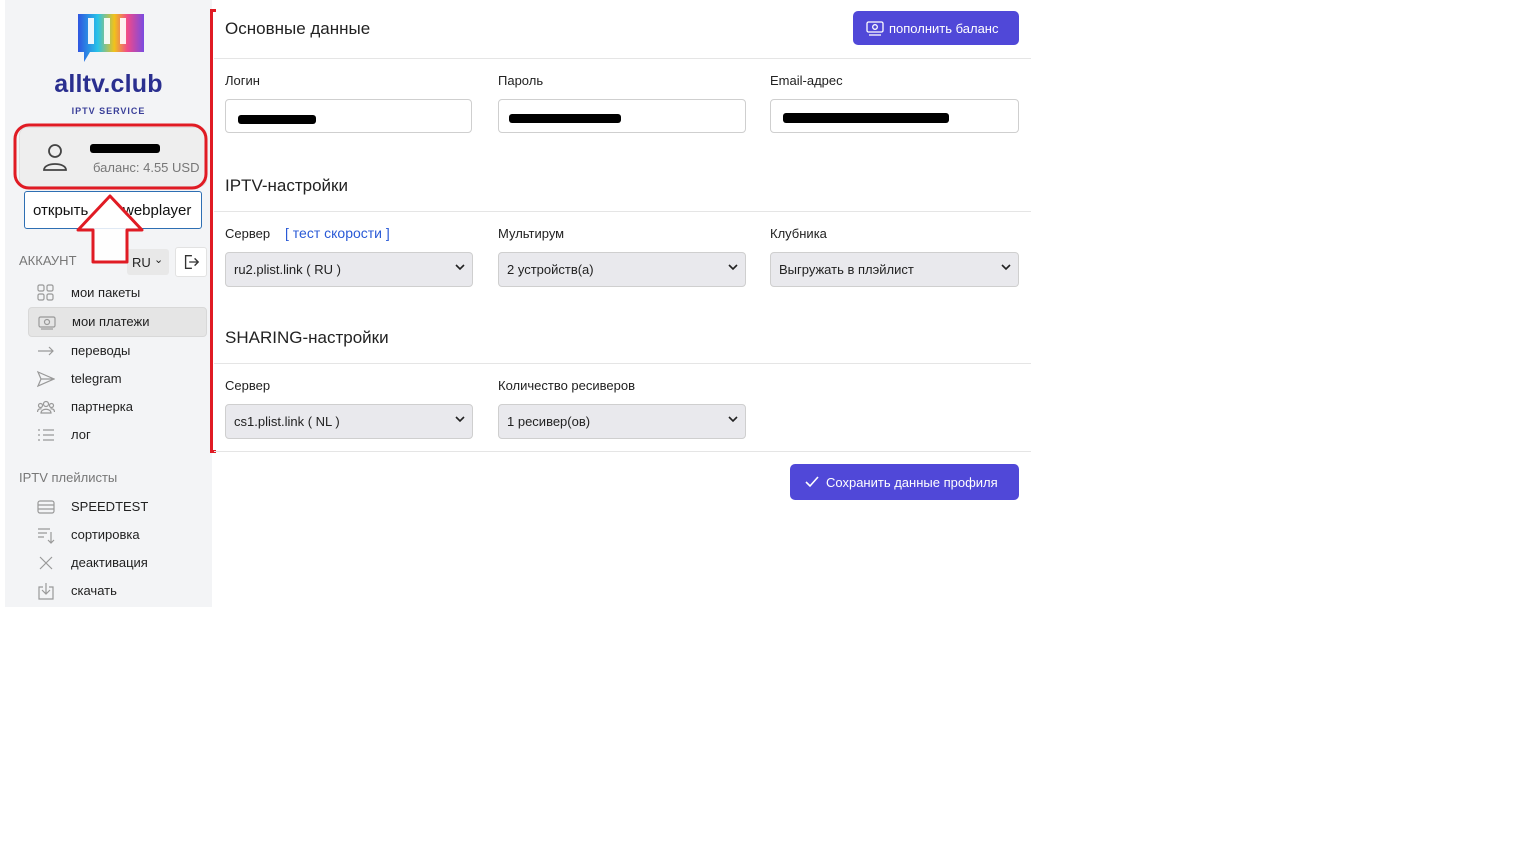 This screenshot has height=855, width=1536. Describe the element at coordinates (248, 233) in the screenshot. I see `server-label: Сервер` at that location.